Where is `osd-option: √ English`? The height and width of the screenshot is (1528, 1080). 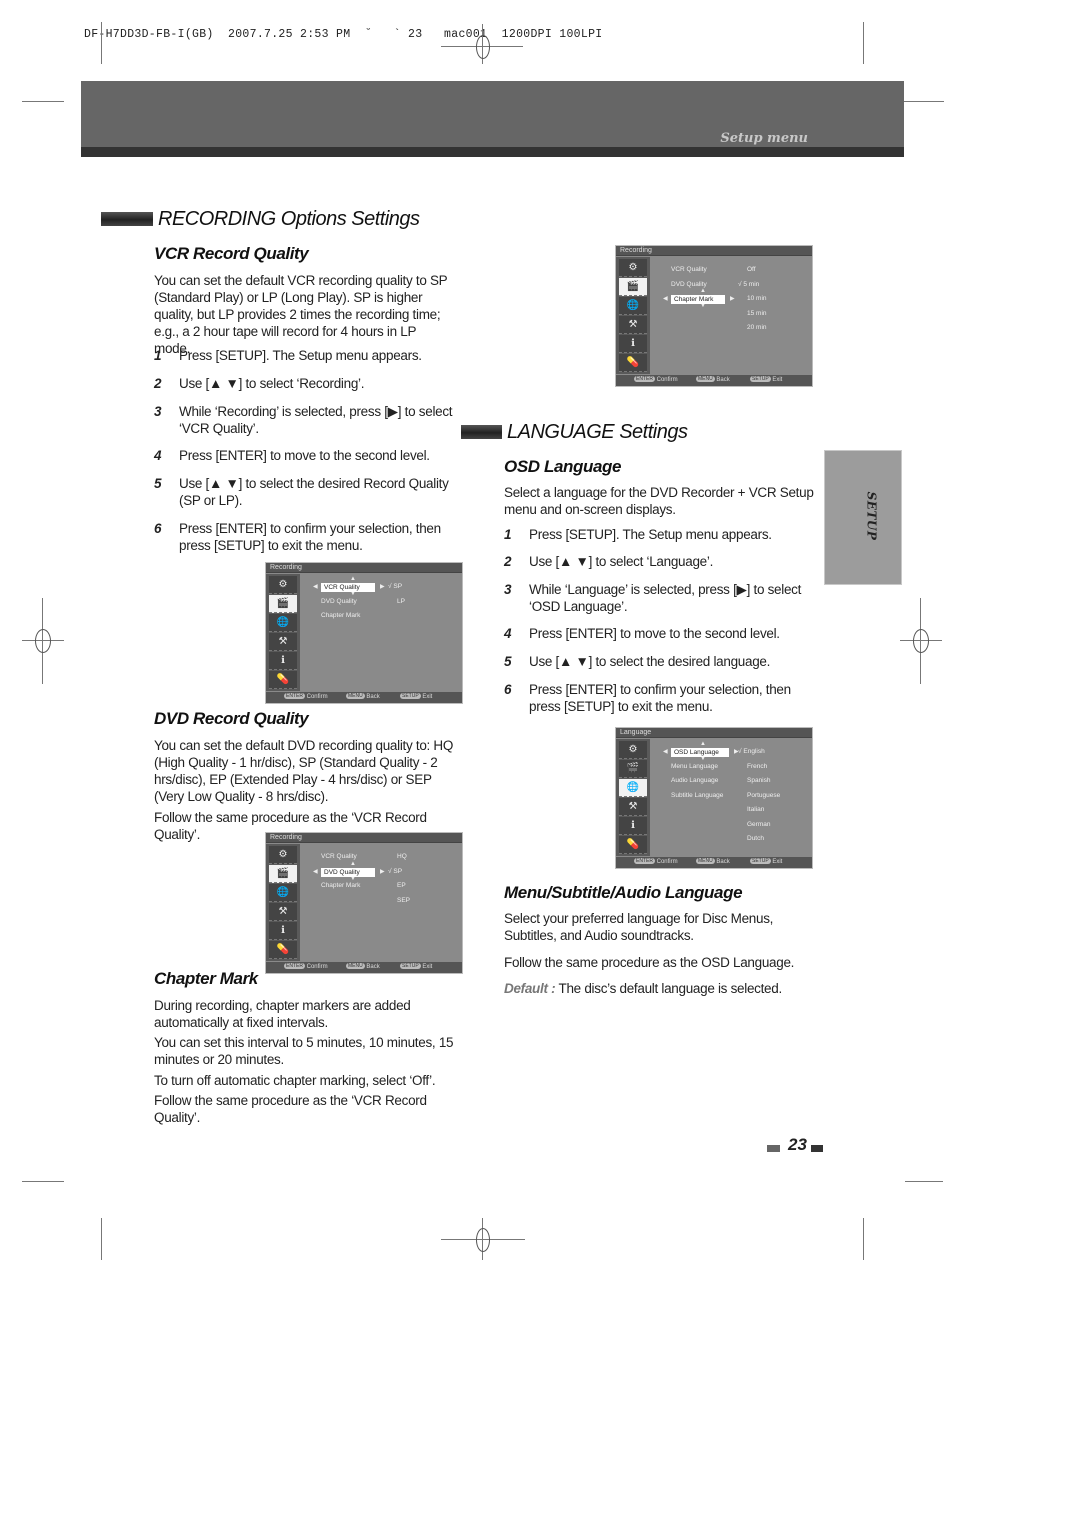 osd-option: √ English is located at coordinates (751, 751).